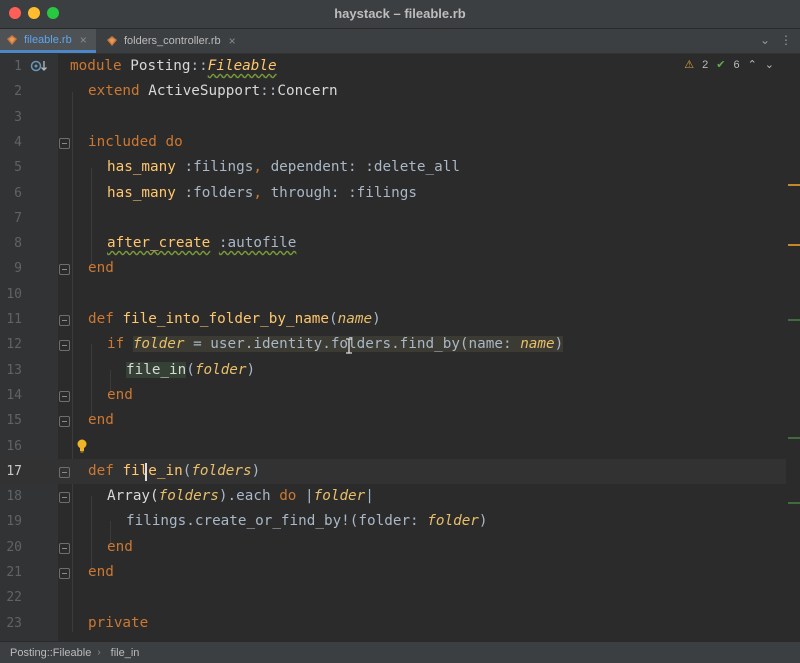  I want to click on parameter: folders, so click(188, 496).